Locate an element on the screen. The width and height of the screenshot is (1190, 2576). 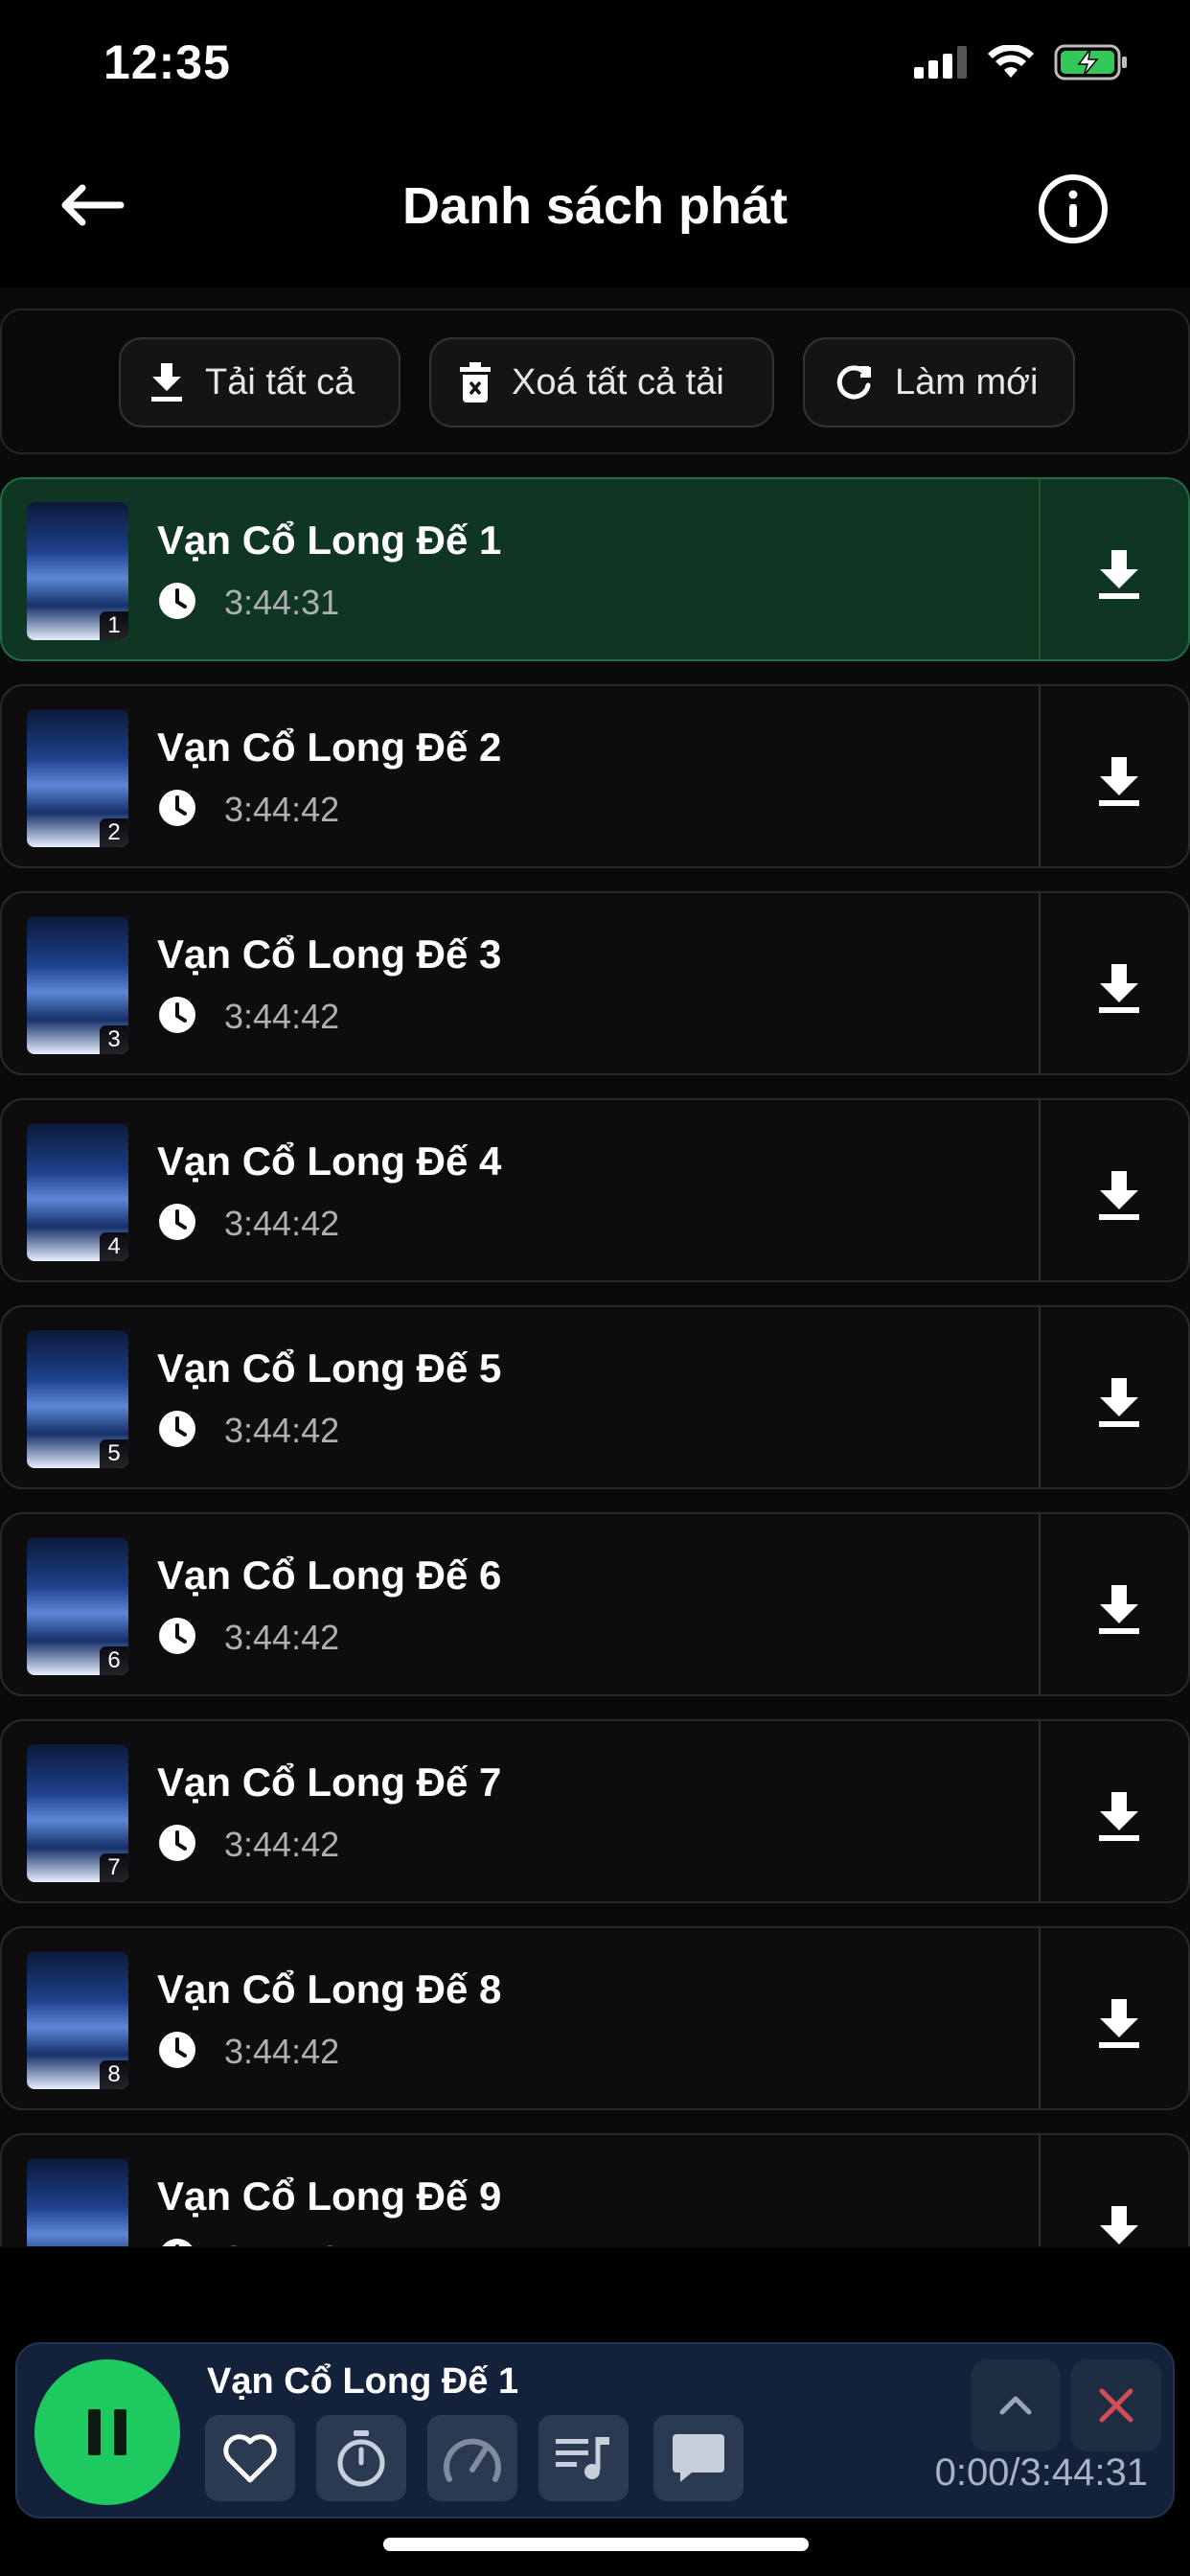
comment-icon is located at coordinates (699, 2458).